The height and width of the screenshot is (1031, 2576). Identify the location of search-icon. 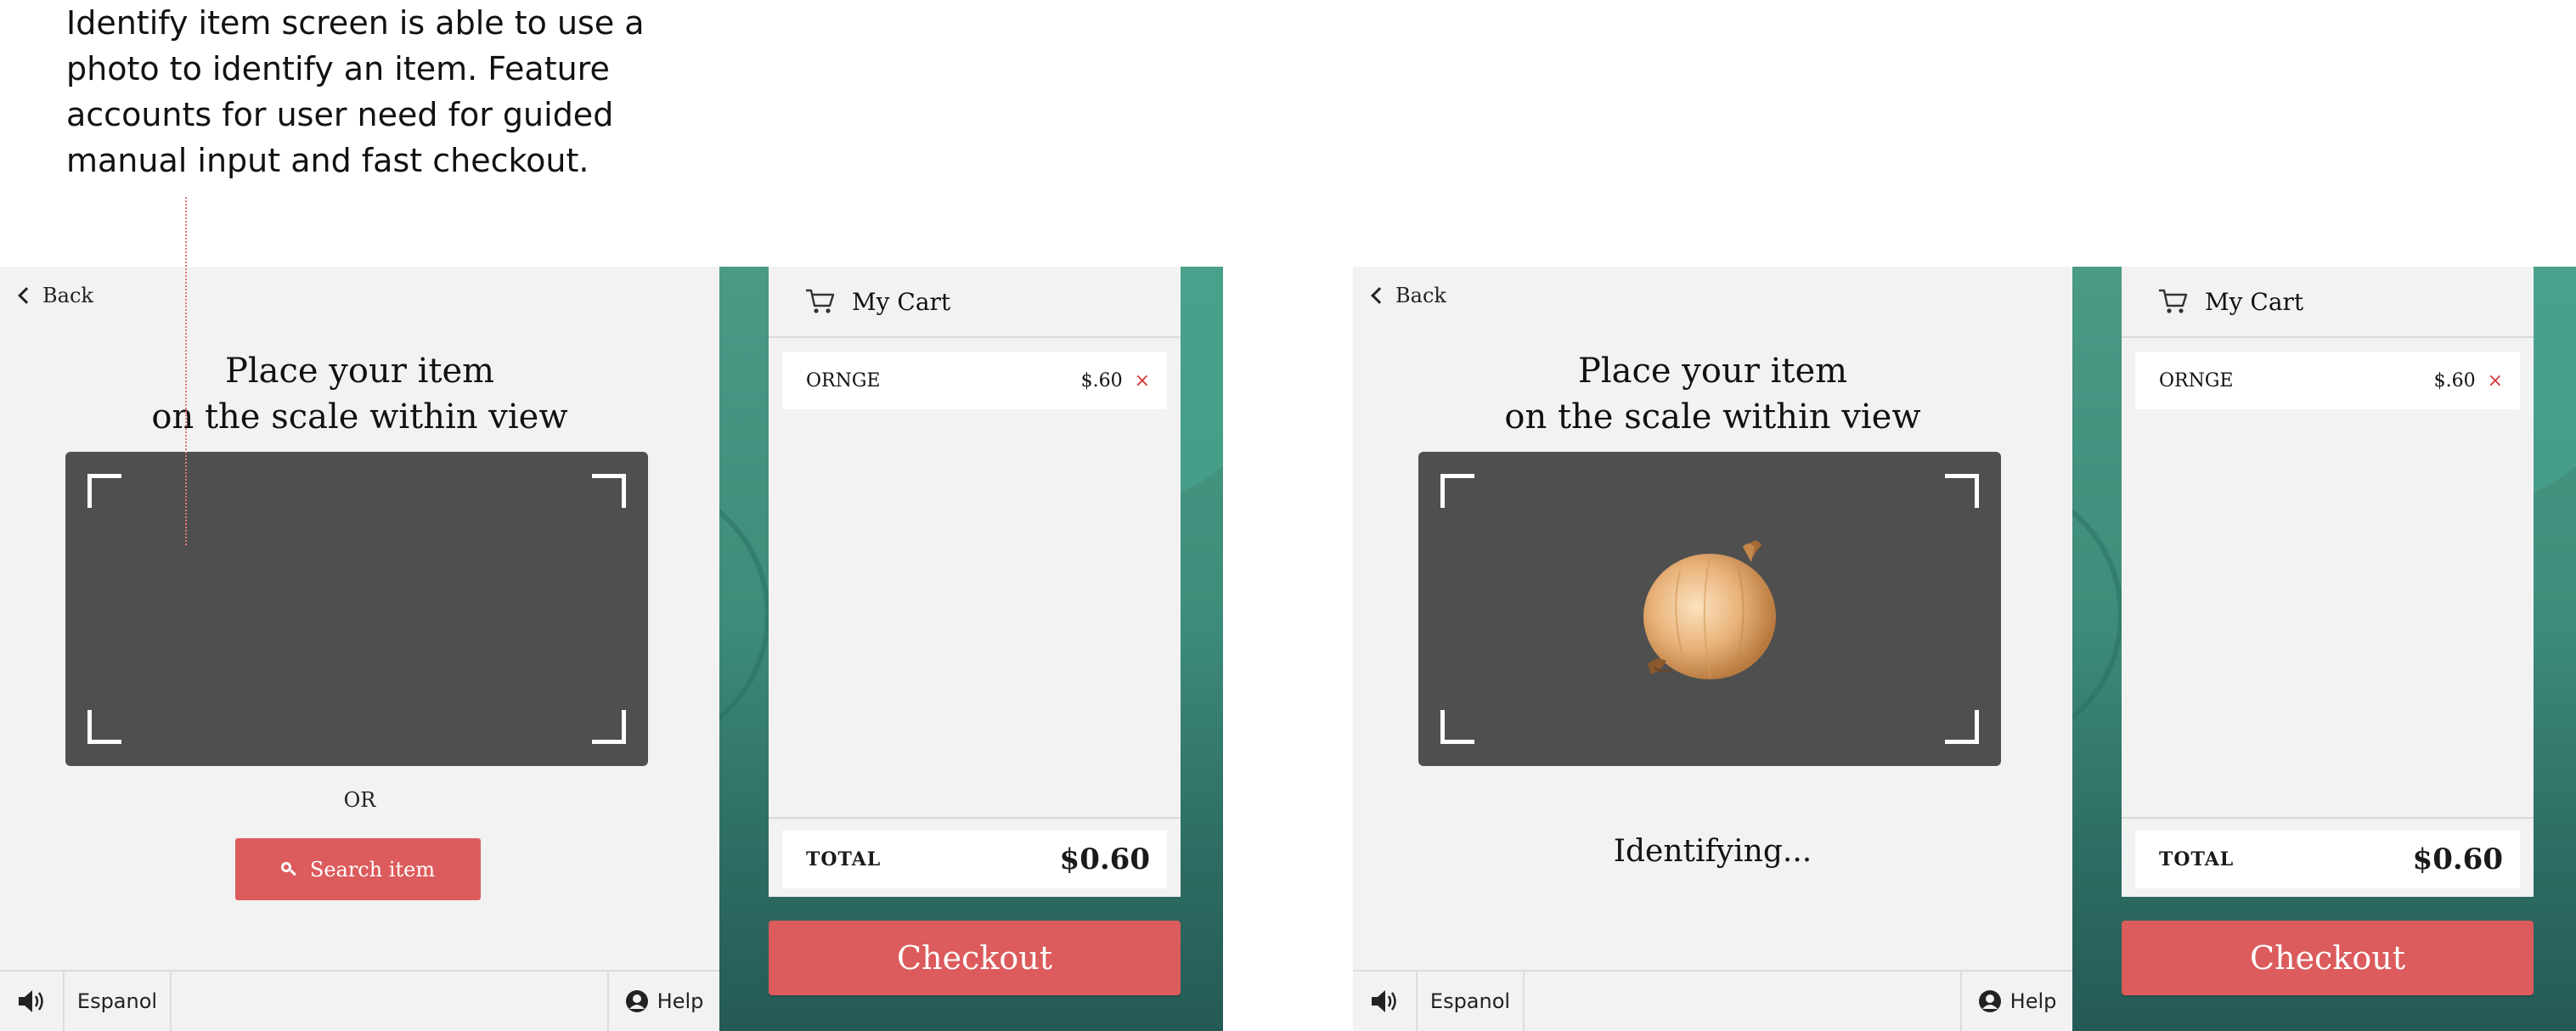
(288, 869).